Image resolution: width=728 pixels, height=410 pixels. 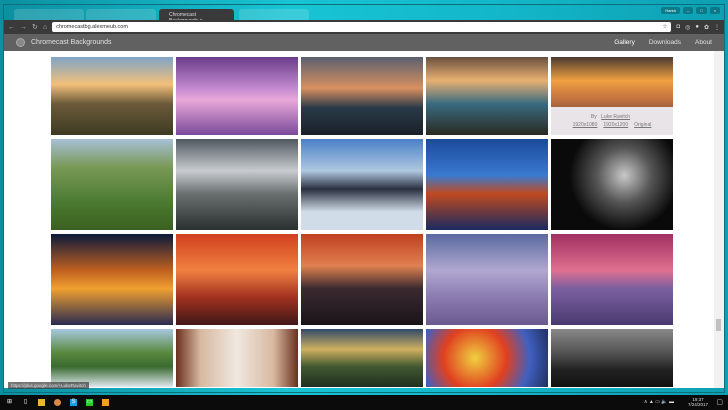 What do you see at coordinates (615, 117) in the screenshot?
I see `author-link: Luke Ravitch` at bounding box center [615, 117].